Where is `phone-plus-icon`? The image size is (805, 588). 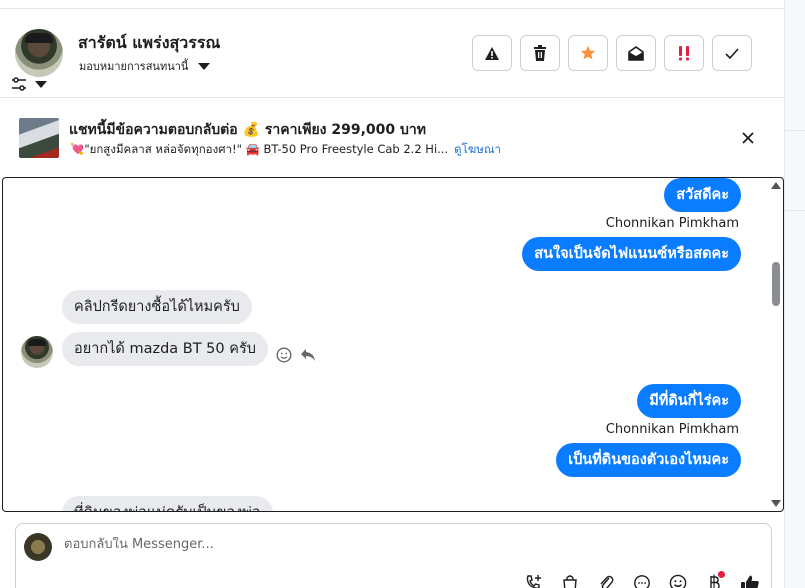 phone-plus-icon is located at coordinates (533, 581).